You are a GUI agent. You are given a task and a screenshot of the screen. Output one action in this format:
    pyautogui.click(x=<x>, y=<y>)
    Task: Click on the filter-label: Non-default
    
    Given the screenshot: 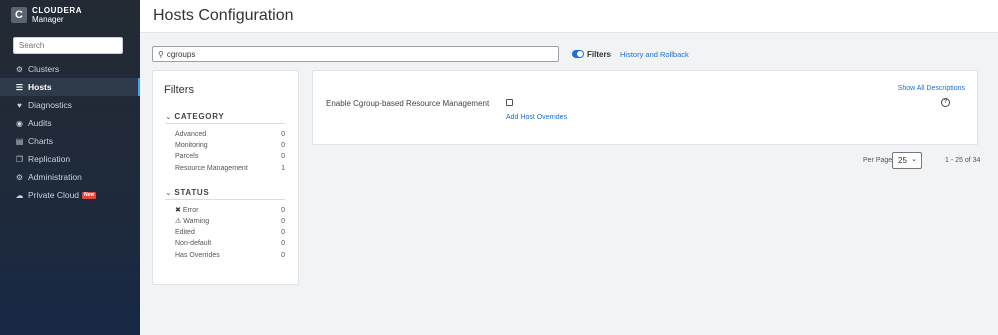 What is the action you would take?
    pyautogui.click(x=193, y=243)
    